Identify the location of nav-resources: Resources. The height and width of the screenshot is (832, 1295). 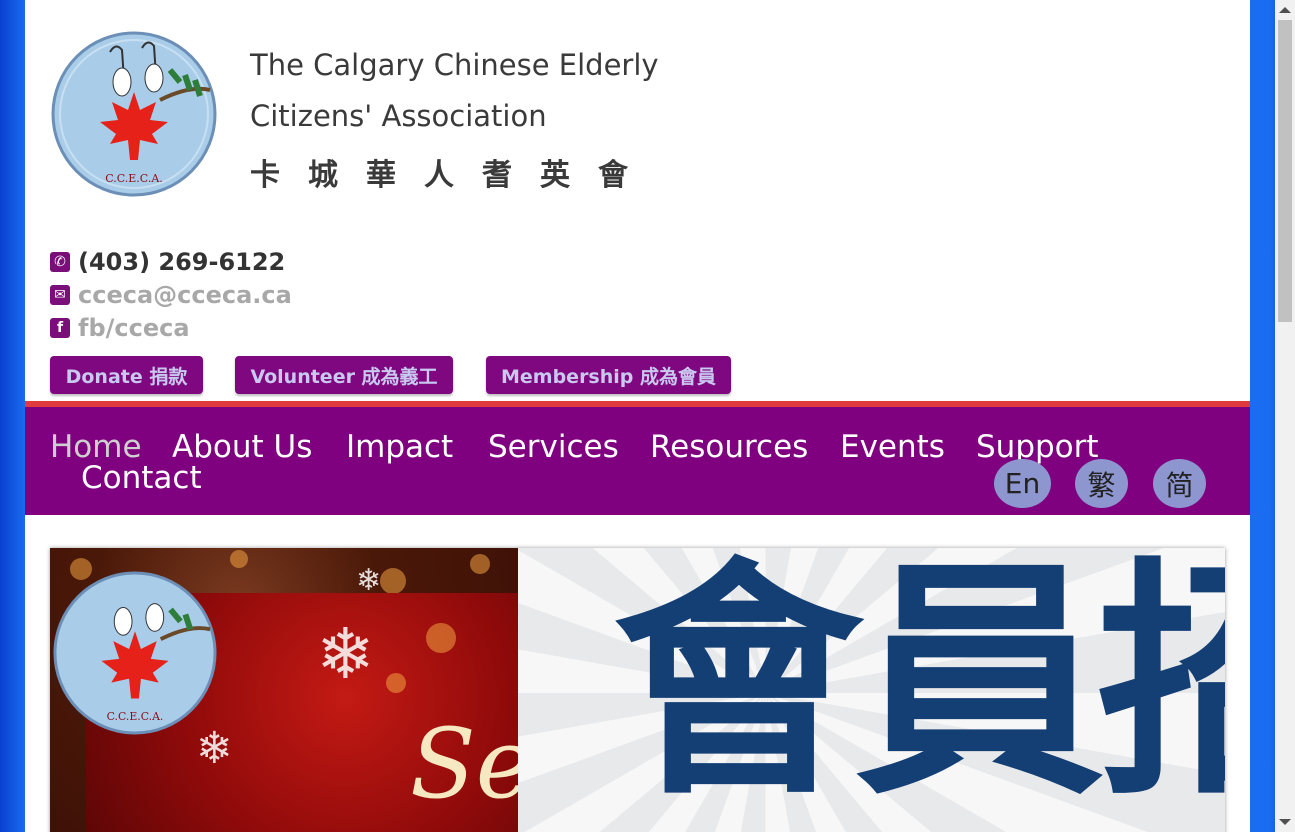
(729, 447).